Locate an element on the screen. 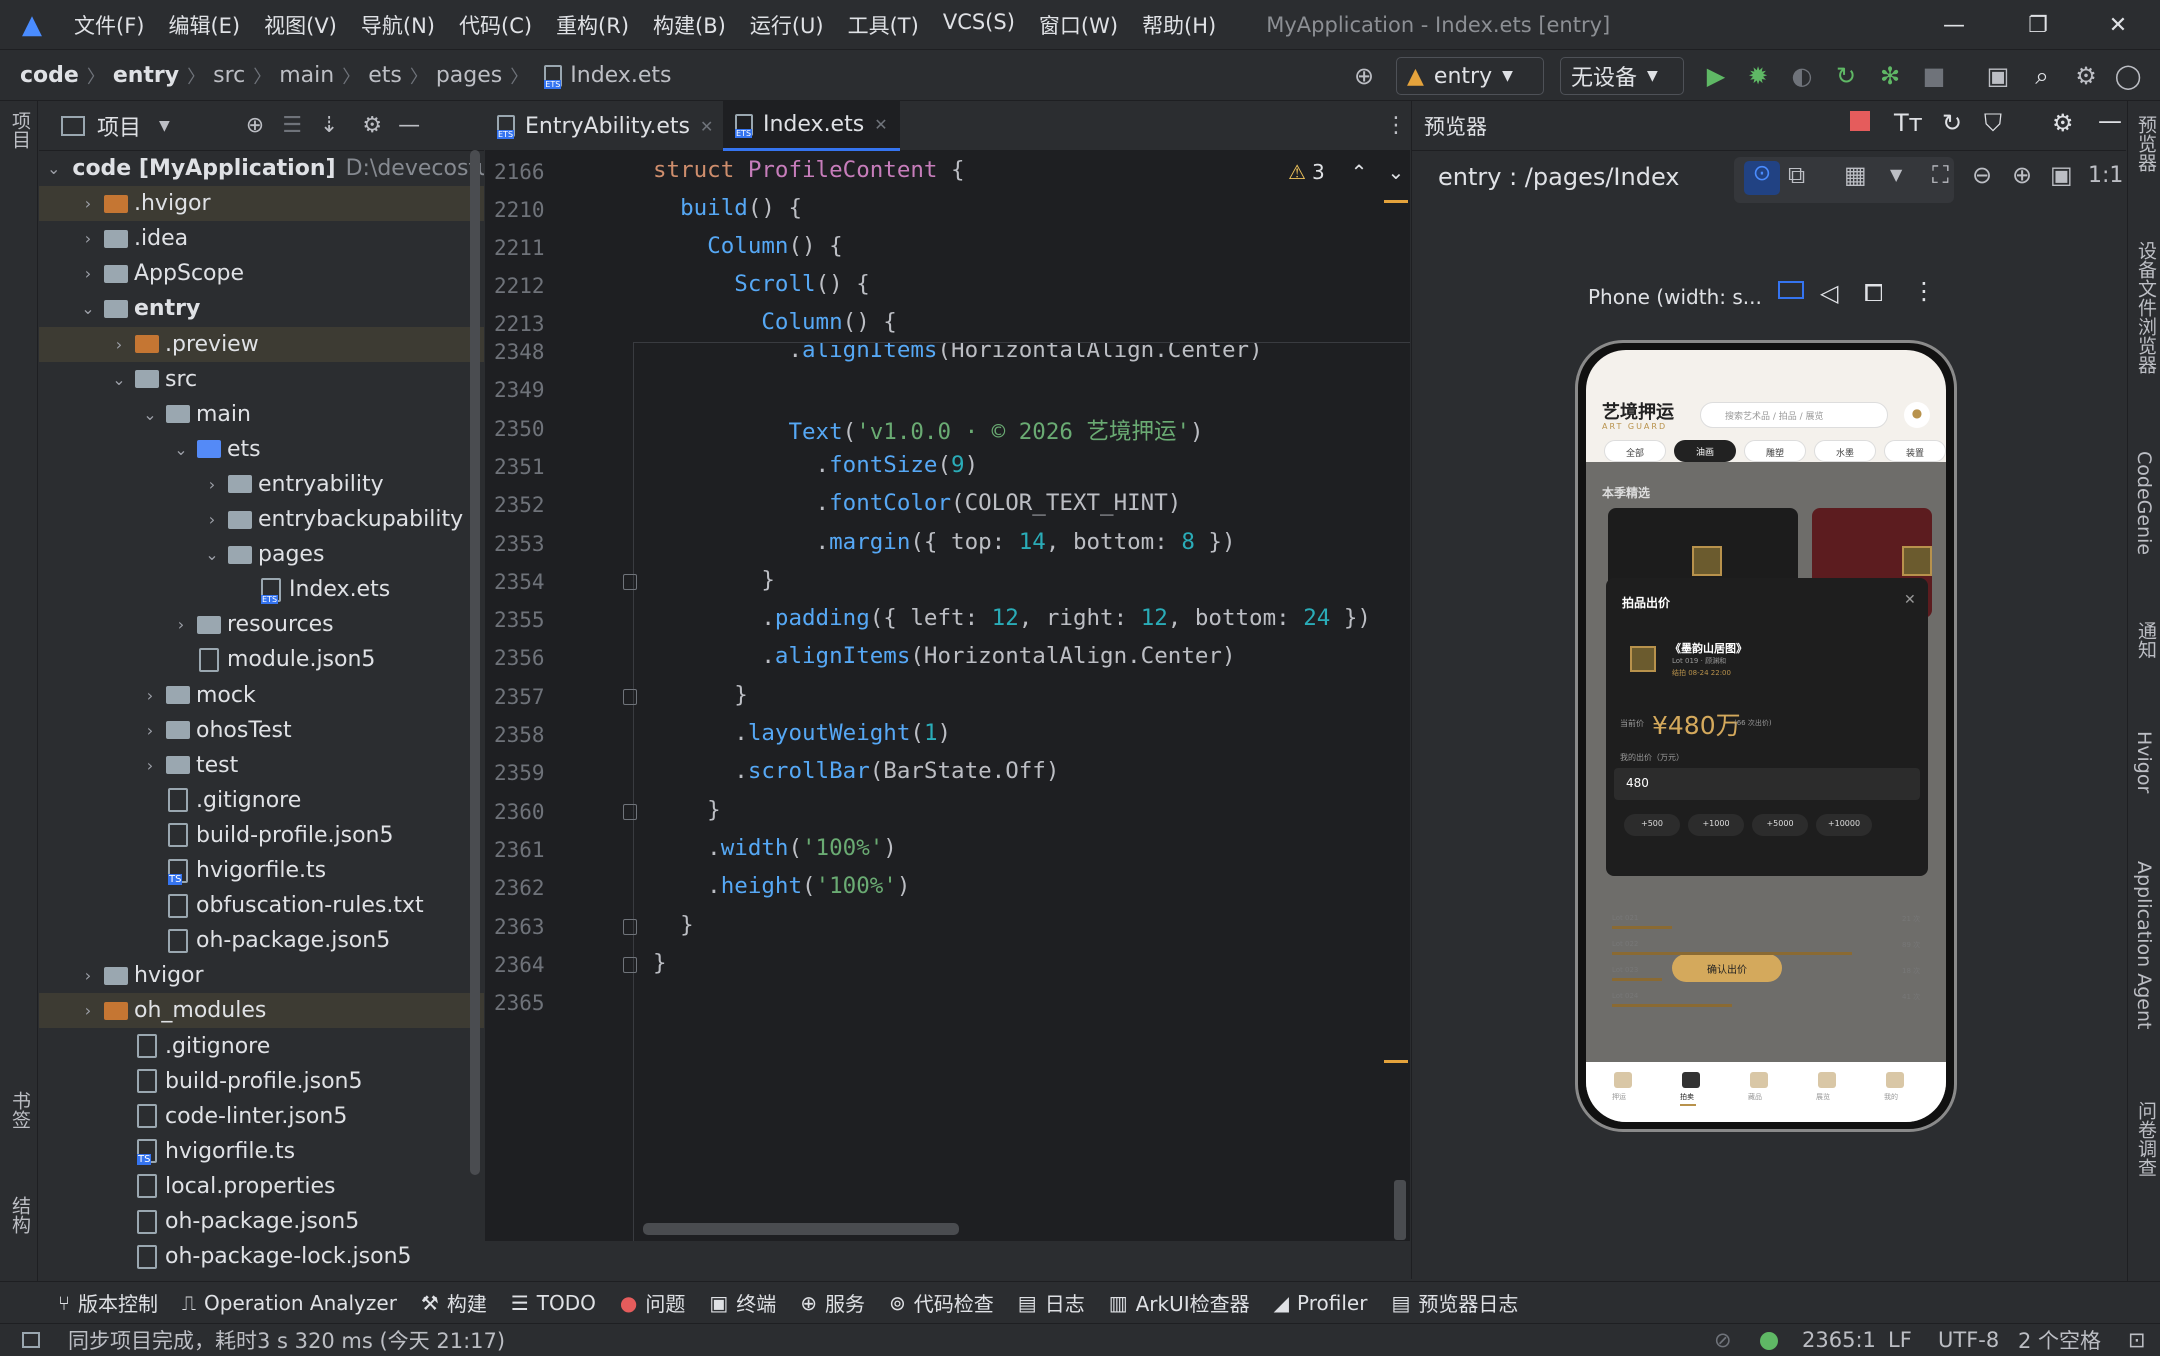 The width and height of the screenshot is (2160, 1356). code-line: .alignItems(HorizontalAlign.Center) is located at coordinates (944, 656).